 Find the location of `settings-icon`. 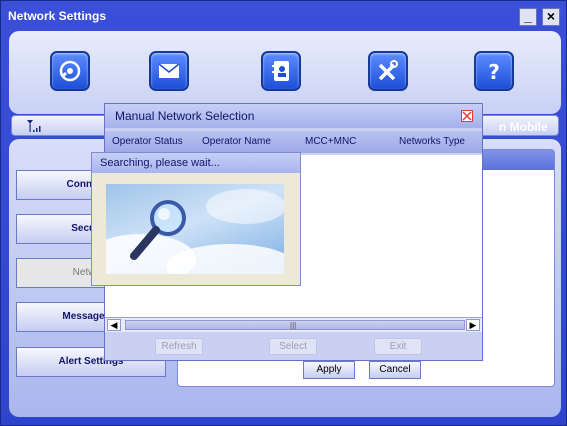

settings-icon is located at coordinates (388, 71).